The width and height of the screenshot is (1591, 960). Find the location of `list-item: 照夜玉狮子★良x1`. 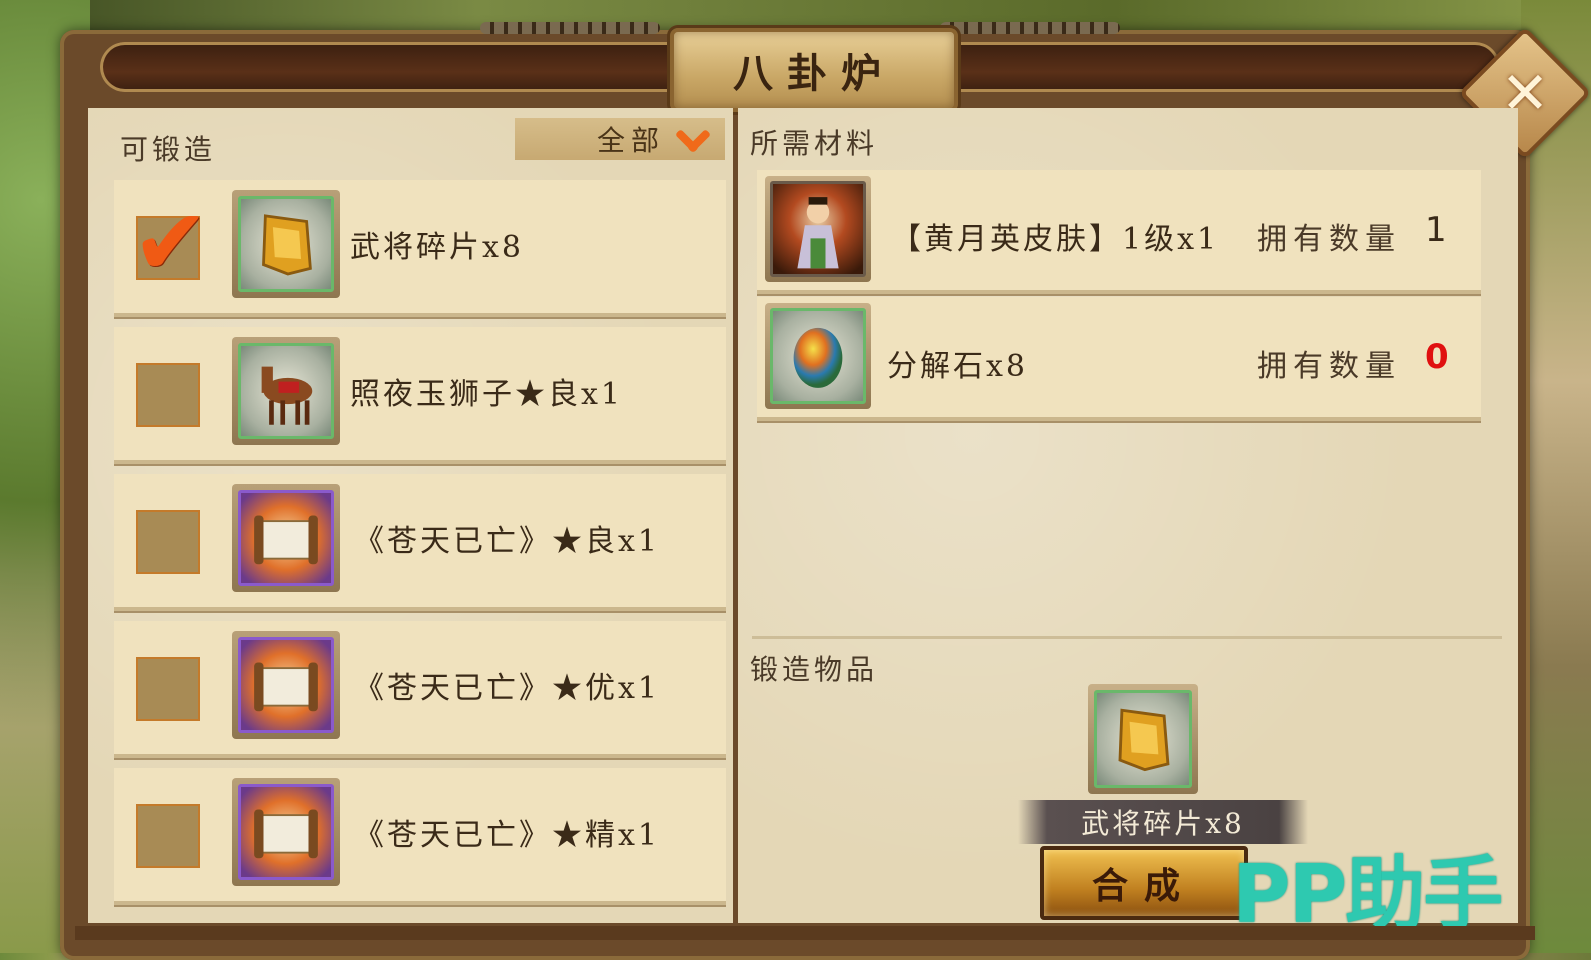

list-item: 照夜玉狮子★良x1 is located at coordinates (420, 395).